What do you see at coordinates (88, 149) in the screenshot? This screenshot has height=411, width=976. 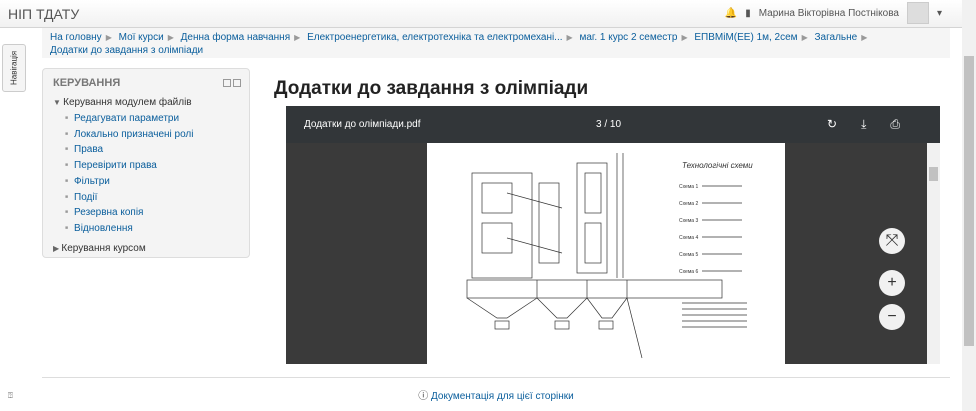 I see `link-permissions: Права` at bounding box center [88, 149].